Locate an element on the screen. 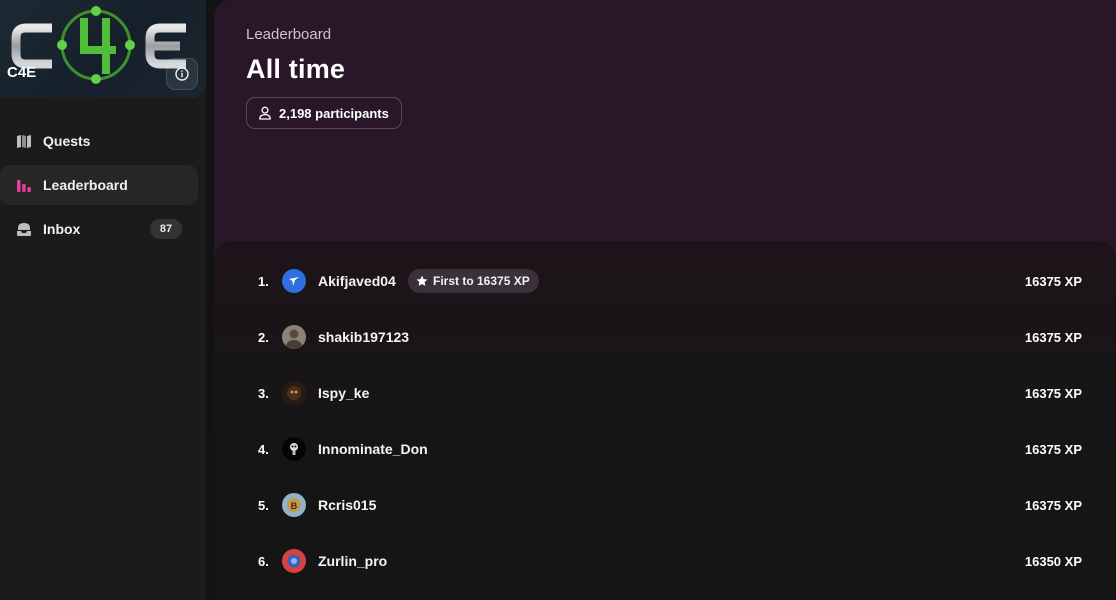  sidebar-item-label: Leaderboard is located at coordinates (85, 185).